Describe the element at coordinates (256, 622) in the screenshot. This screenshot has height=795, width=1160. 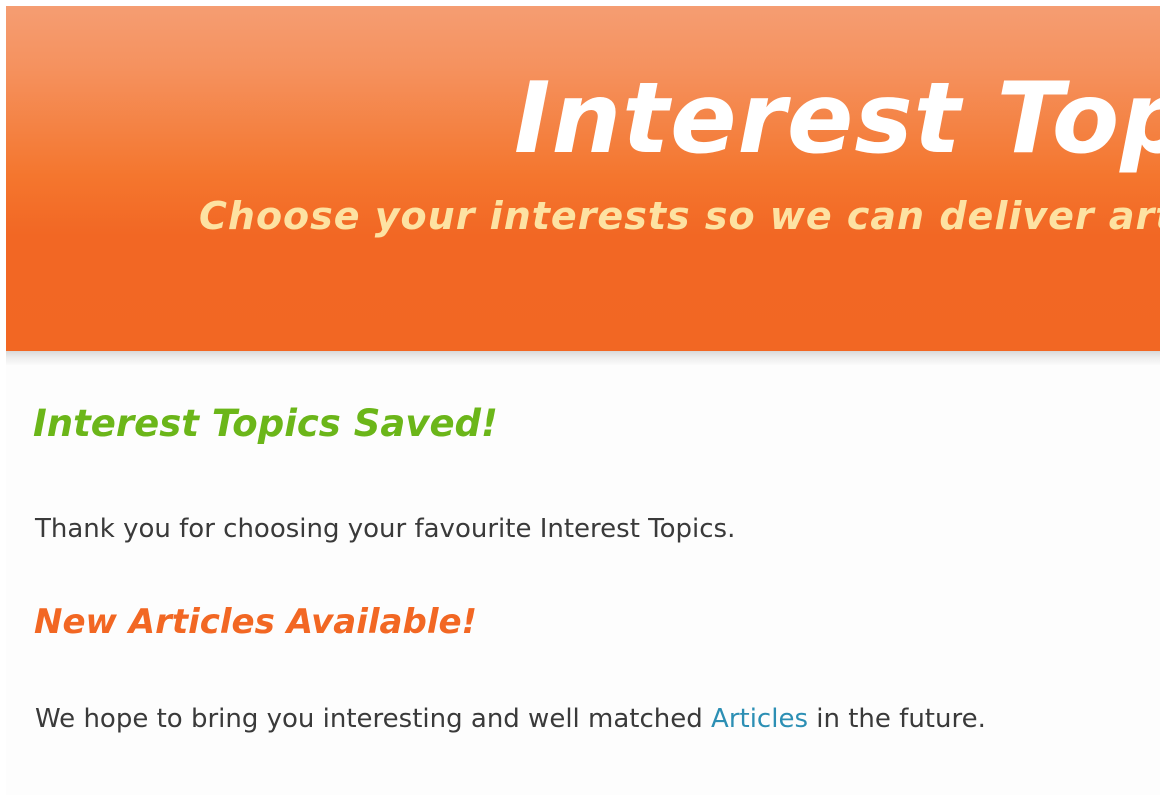
I see `new-articles-heading: New Articles Available!` at that location.